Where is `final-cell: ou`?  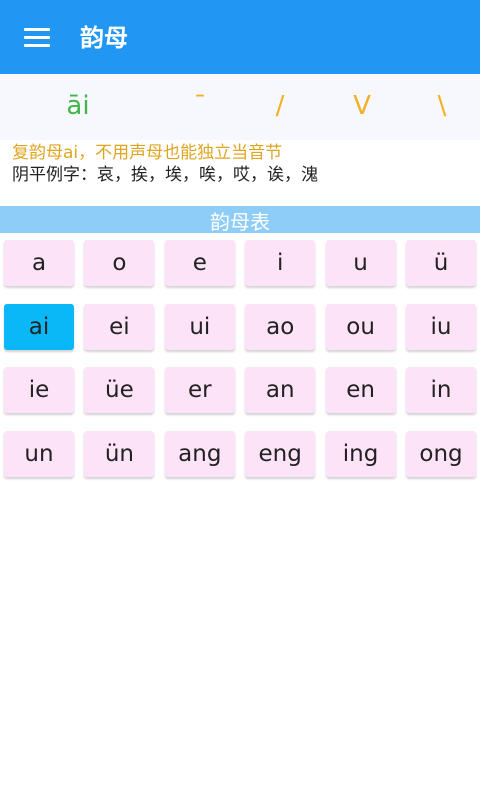
final-cell: ou is located at coordinates (360, 326).